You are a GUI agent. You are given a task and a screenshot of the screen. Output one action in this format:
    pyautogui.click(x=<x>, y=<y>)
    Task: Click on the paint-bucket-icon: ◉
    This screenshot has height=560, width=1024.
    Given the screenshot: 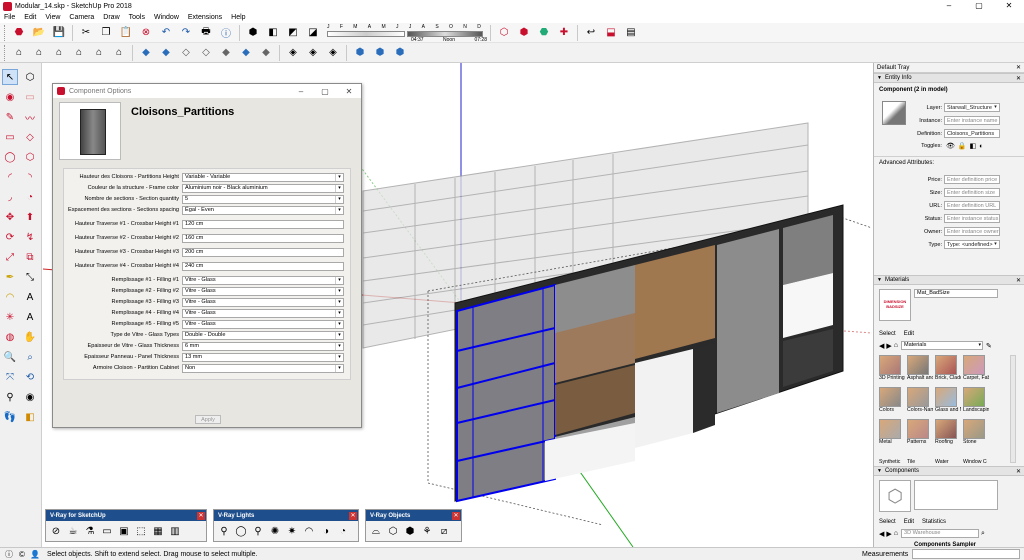 What is the action you would take?
    pyautogui.click(x=10, y=97)
    